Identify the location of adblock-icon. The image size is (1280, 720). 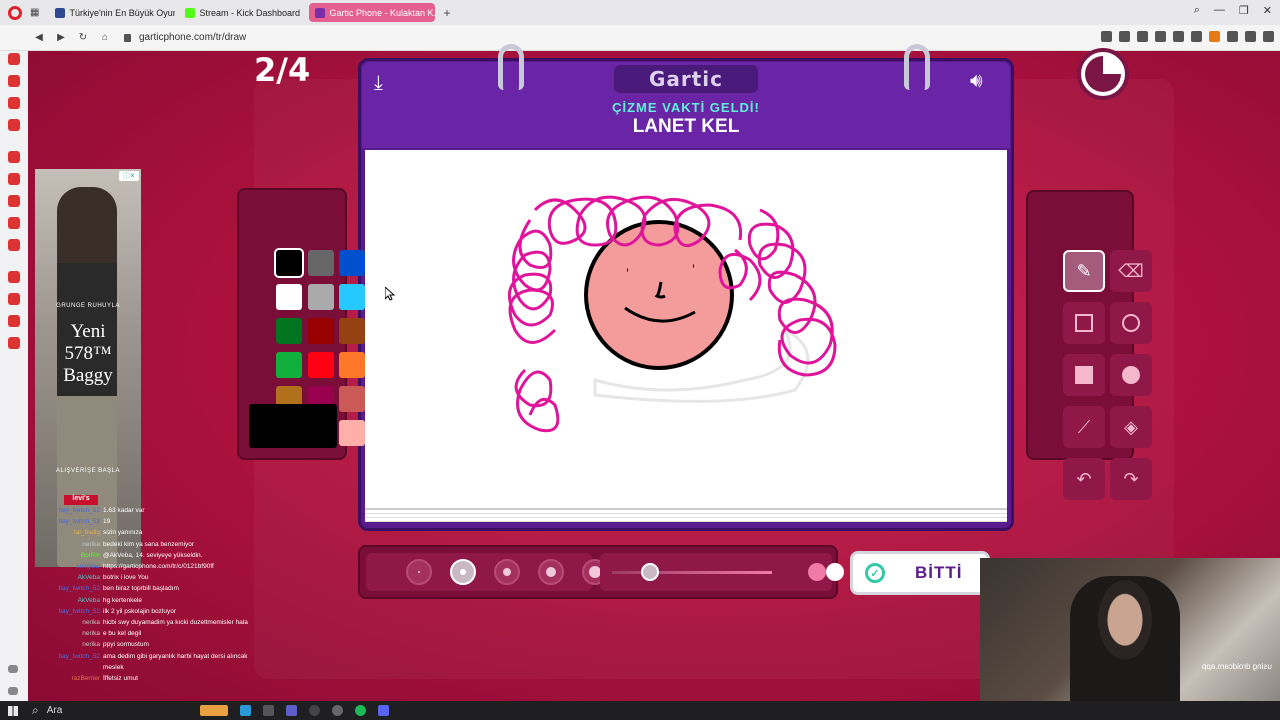
(1142, 36).